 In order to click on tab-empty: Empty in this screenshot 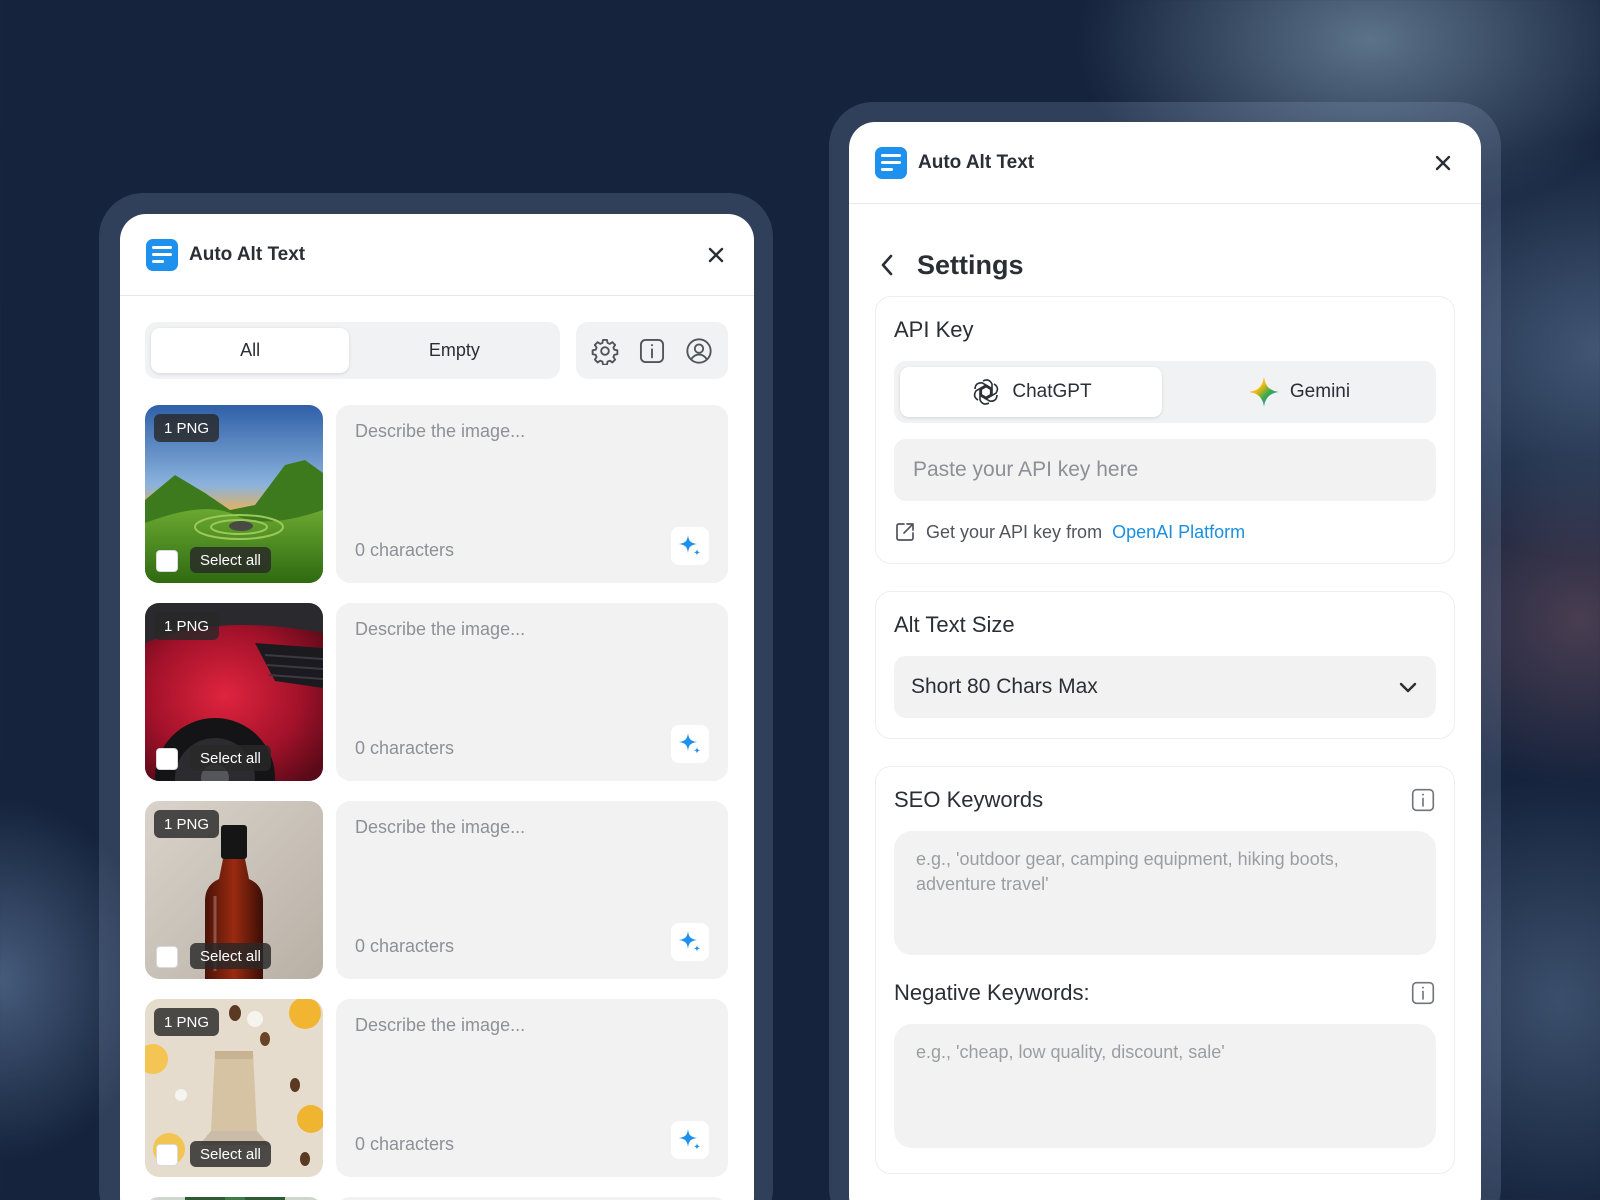, I will do `click(454, 350)`.